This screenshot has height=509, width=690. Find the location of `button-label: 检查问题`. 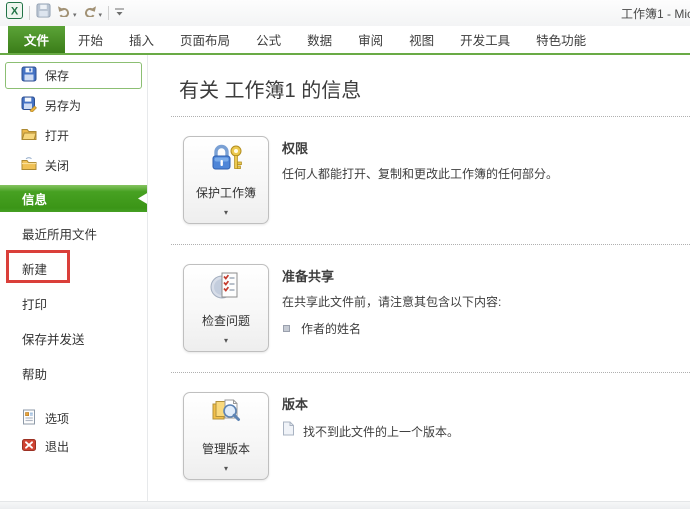

button-label: 检查问题 is located at coordinates (225, 320).